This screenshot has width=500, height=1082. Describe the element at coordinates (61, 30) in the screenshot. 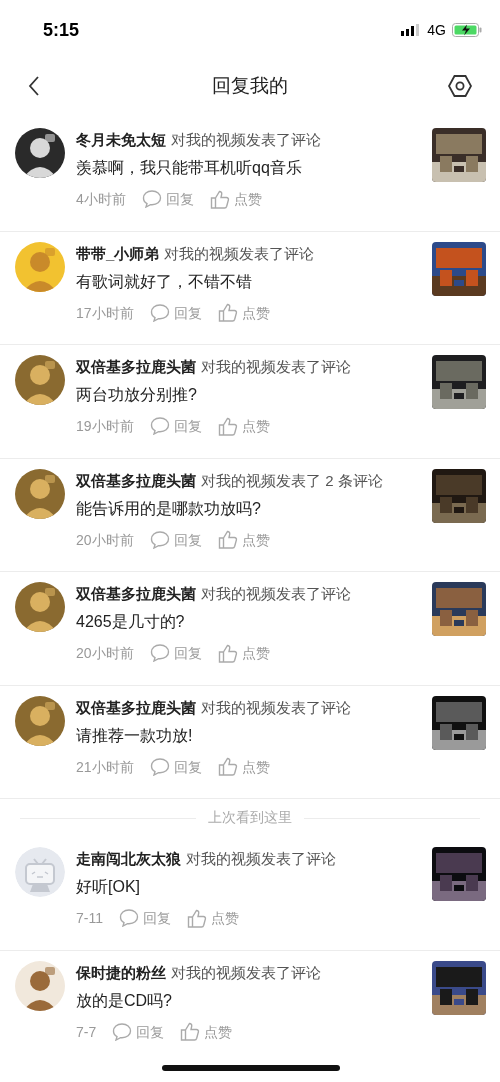

I see `status-time: 5:15` at that location.